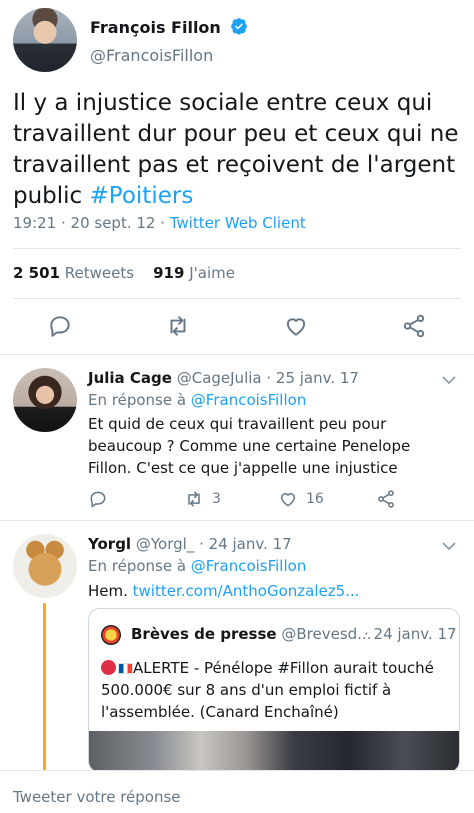 Image resolution: width=474 pixels, height=813 pixels. What do you see at coordinates (44, 687) in the screenshot?
I see `thread-line` at bounding box center [44, 687].